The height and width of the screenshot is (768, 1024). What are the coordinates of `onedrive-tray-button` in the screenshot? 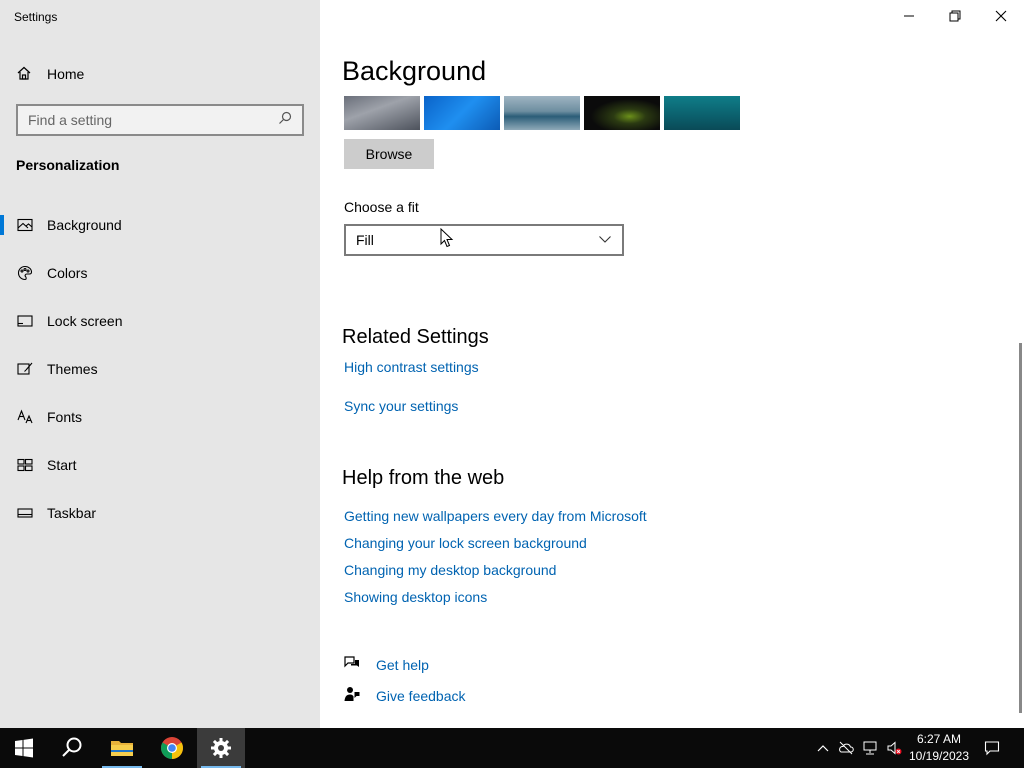 It's located at (846, 748).